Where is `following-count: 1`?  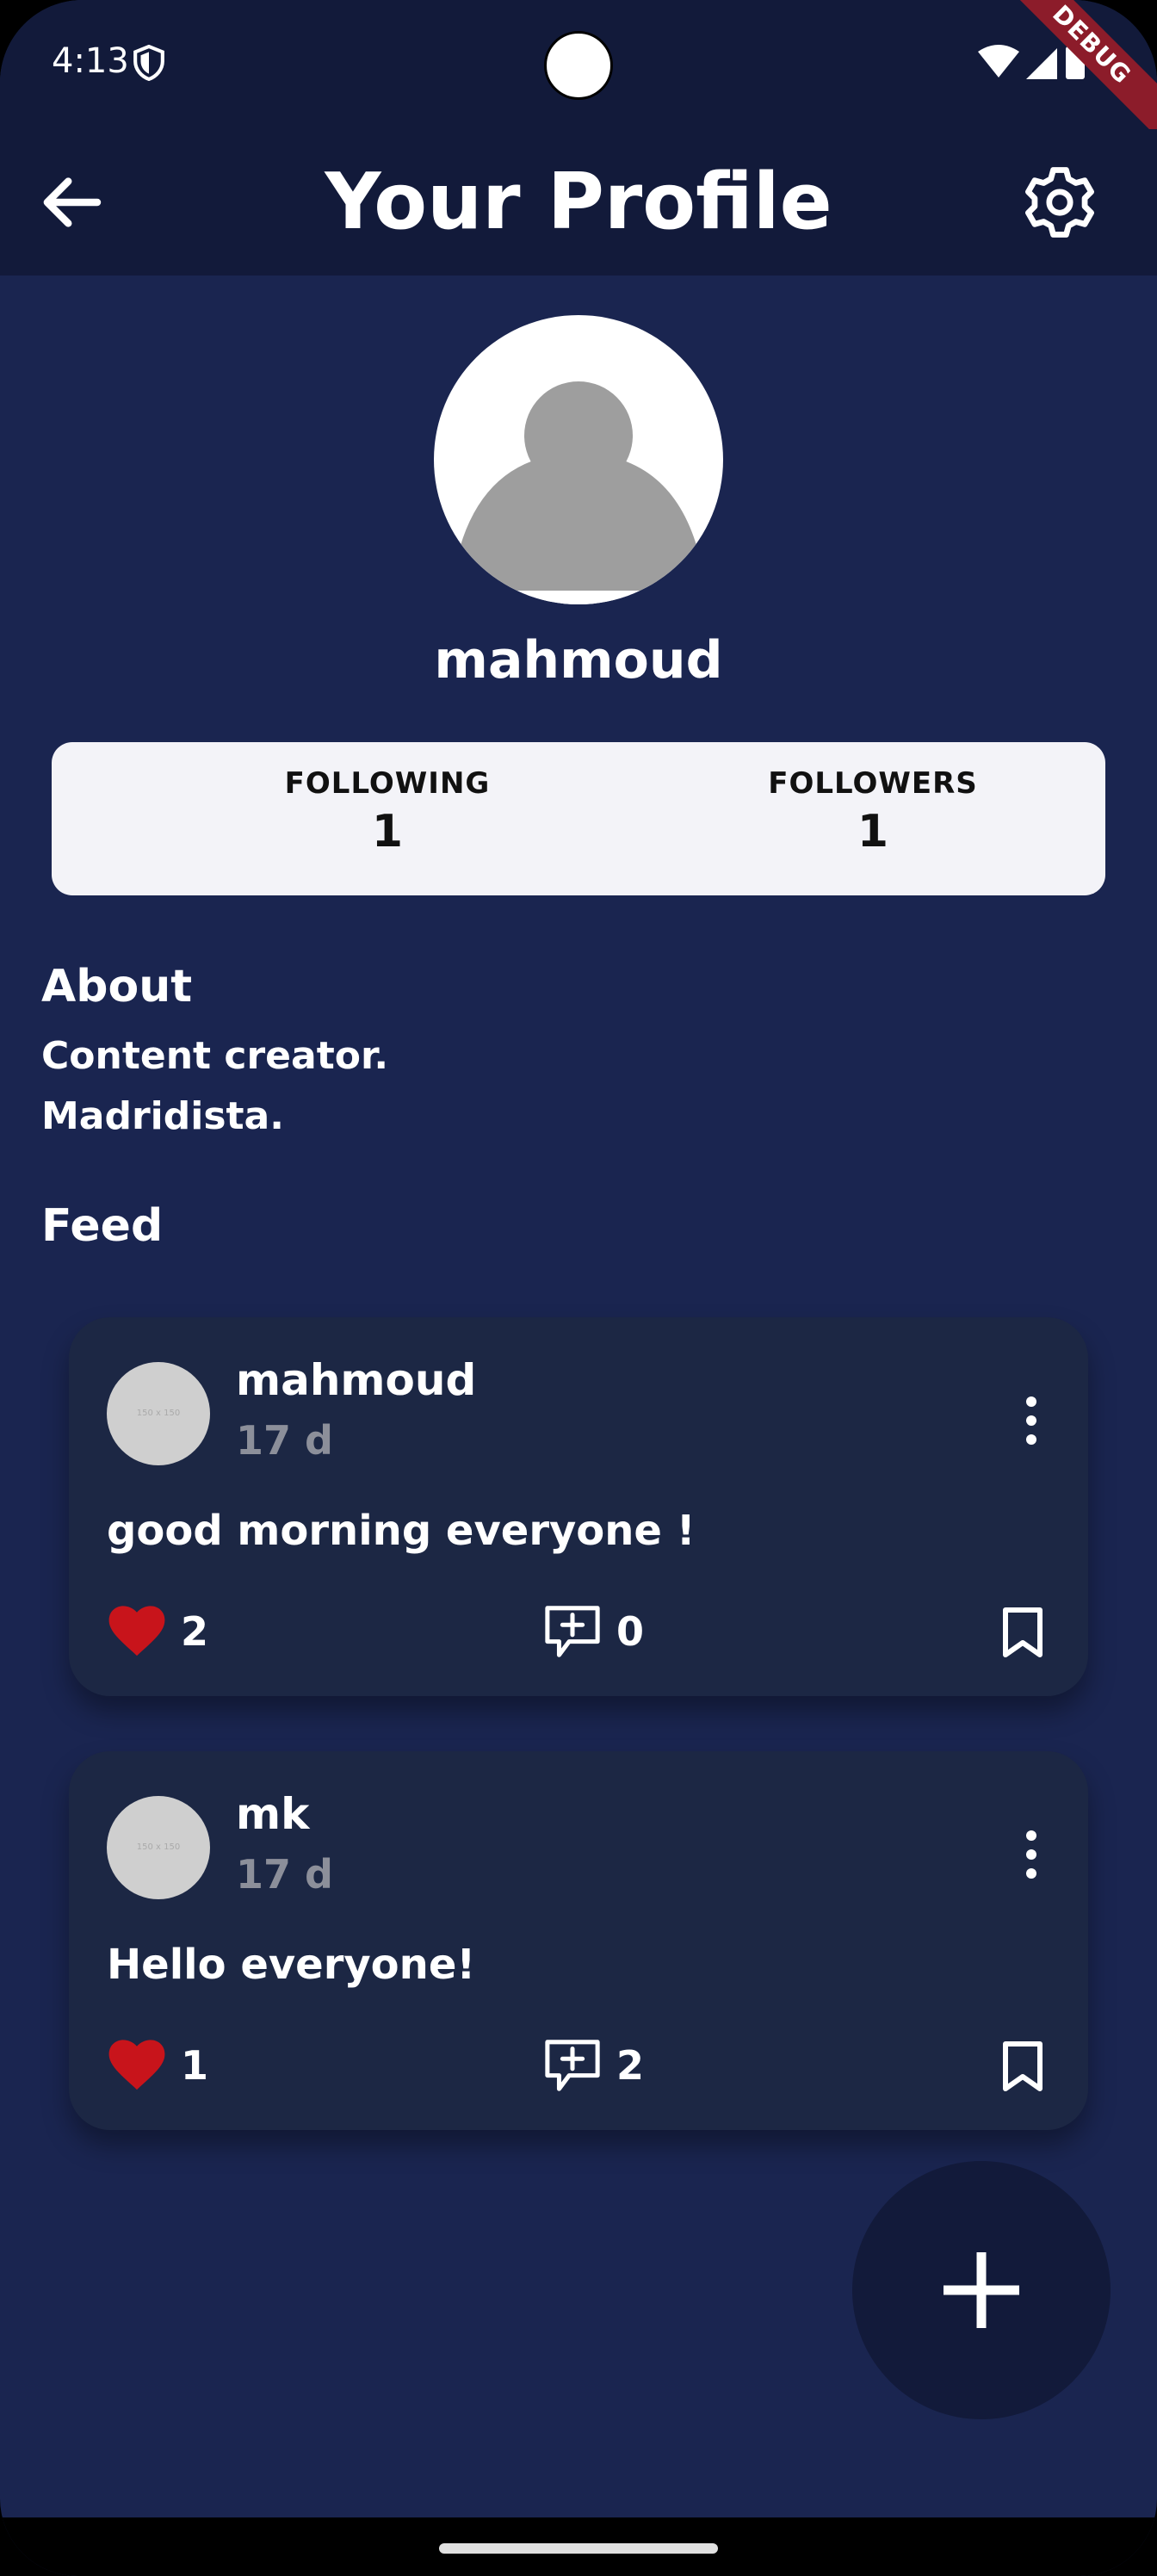 following-count: 1 is located at coordinates (388, 832).